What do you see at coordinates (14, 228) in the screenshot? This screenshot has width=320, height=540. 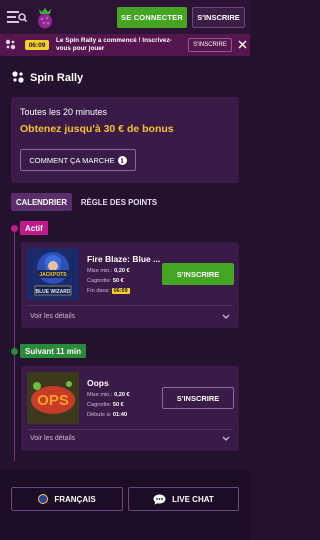 I see `timeline-dot-active` at bounding box center [14, 228].